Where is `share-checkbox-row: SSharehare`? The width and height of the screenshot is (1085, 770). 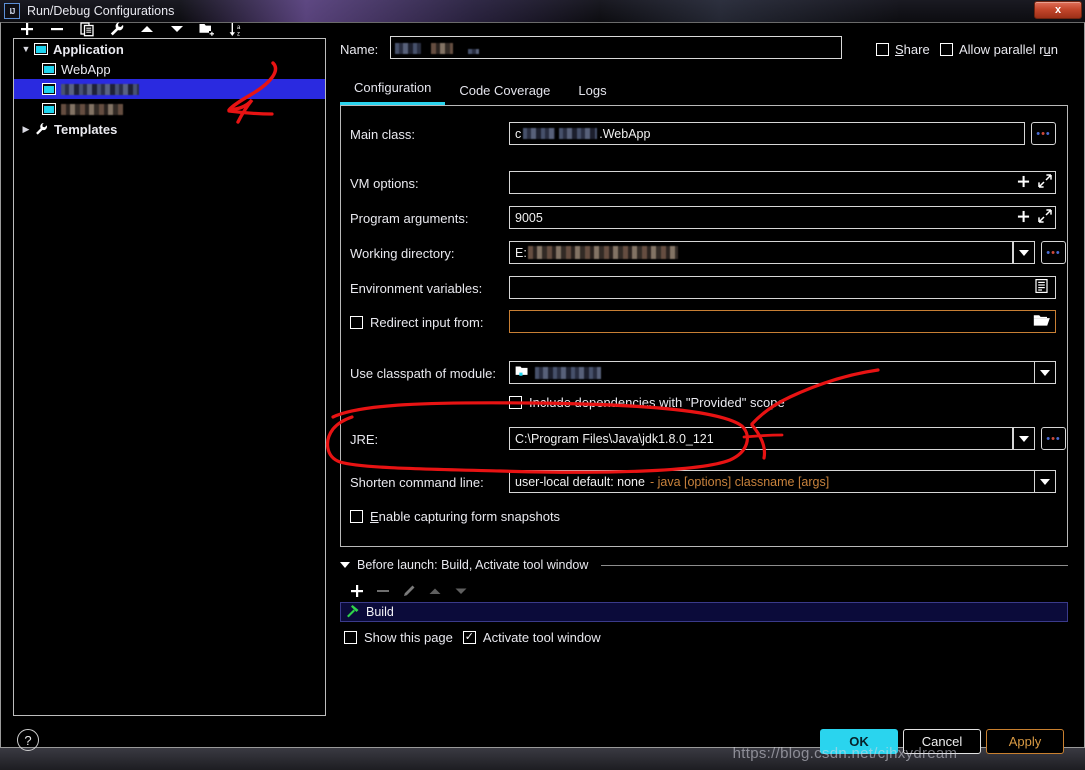 share-checkbox-row: SSharehare is located at coordinates (903, 49).